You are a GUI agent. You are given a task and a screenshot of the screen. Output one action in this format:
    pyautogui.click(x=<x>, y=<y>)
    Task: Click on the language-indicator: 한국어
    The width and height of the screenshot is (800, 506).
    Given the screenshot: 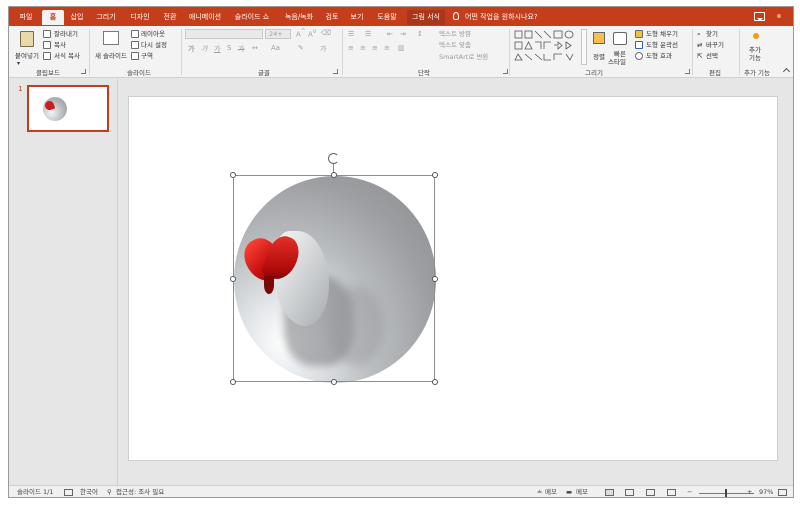 What is the action you would take?
    pyautogui.click(x=89, y=492)
    